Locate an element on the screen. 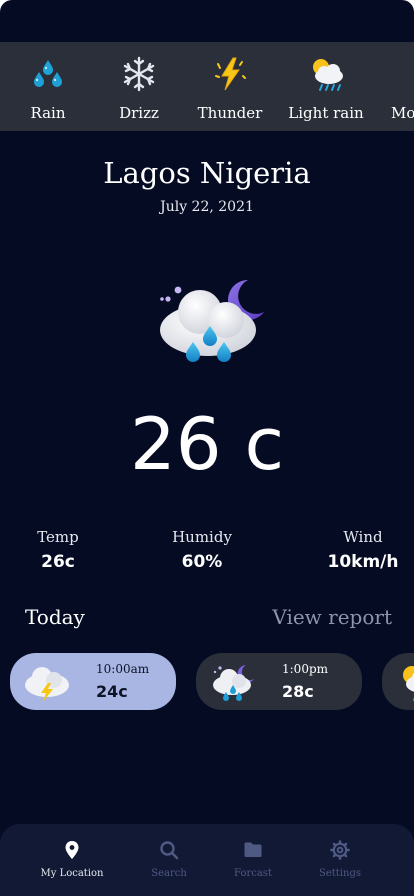  condition-drizz: Drizz is located at coordinates (139, 86).